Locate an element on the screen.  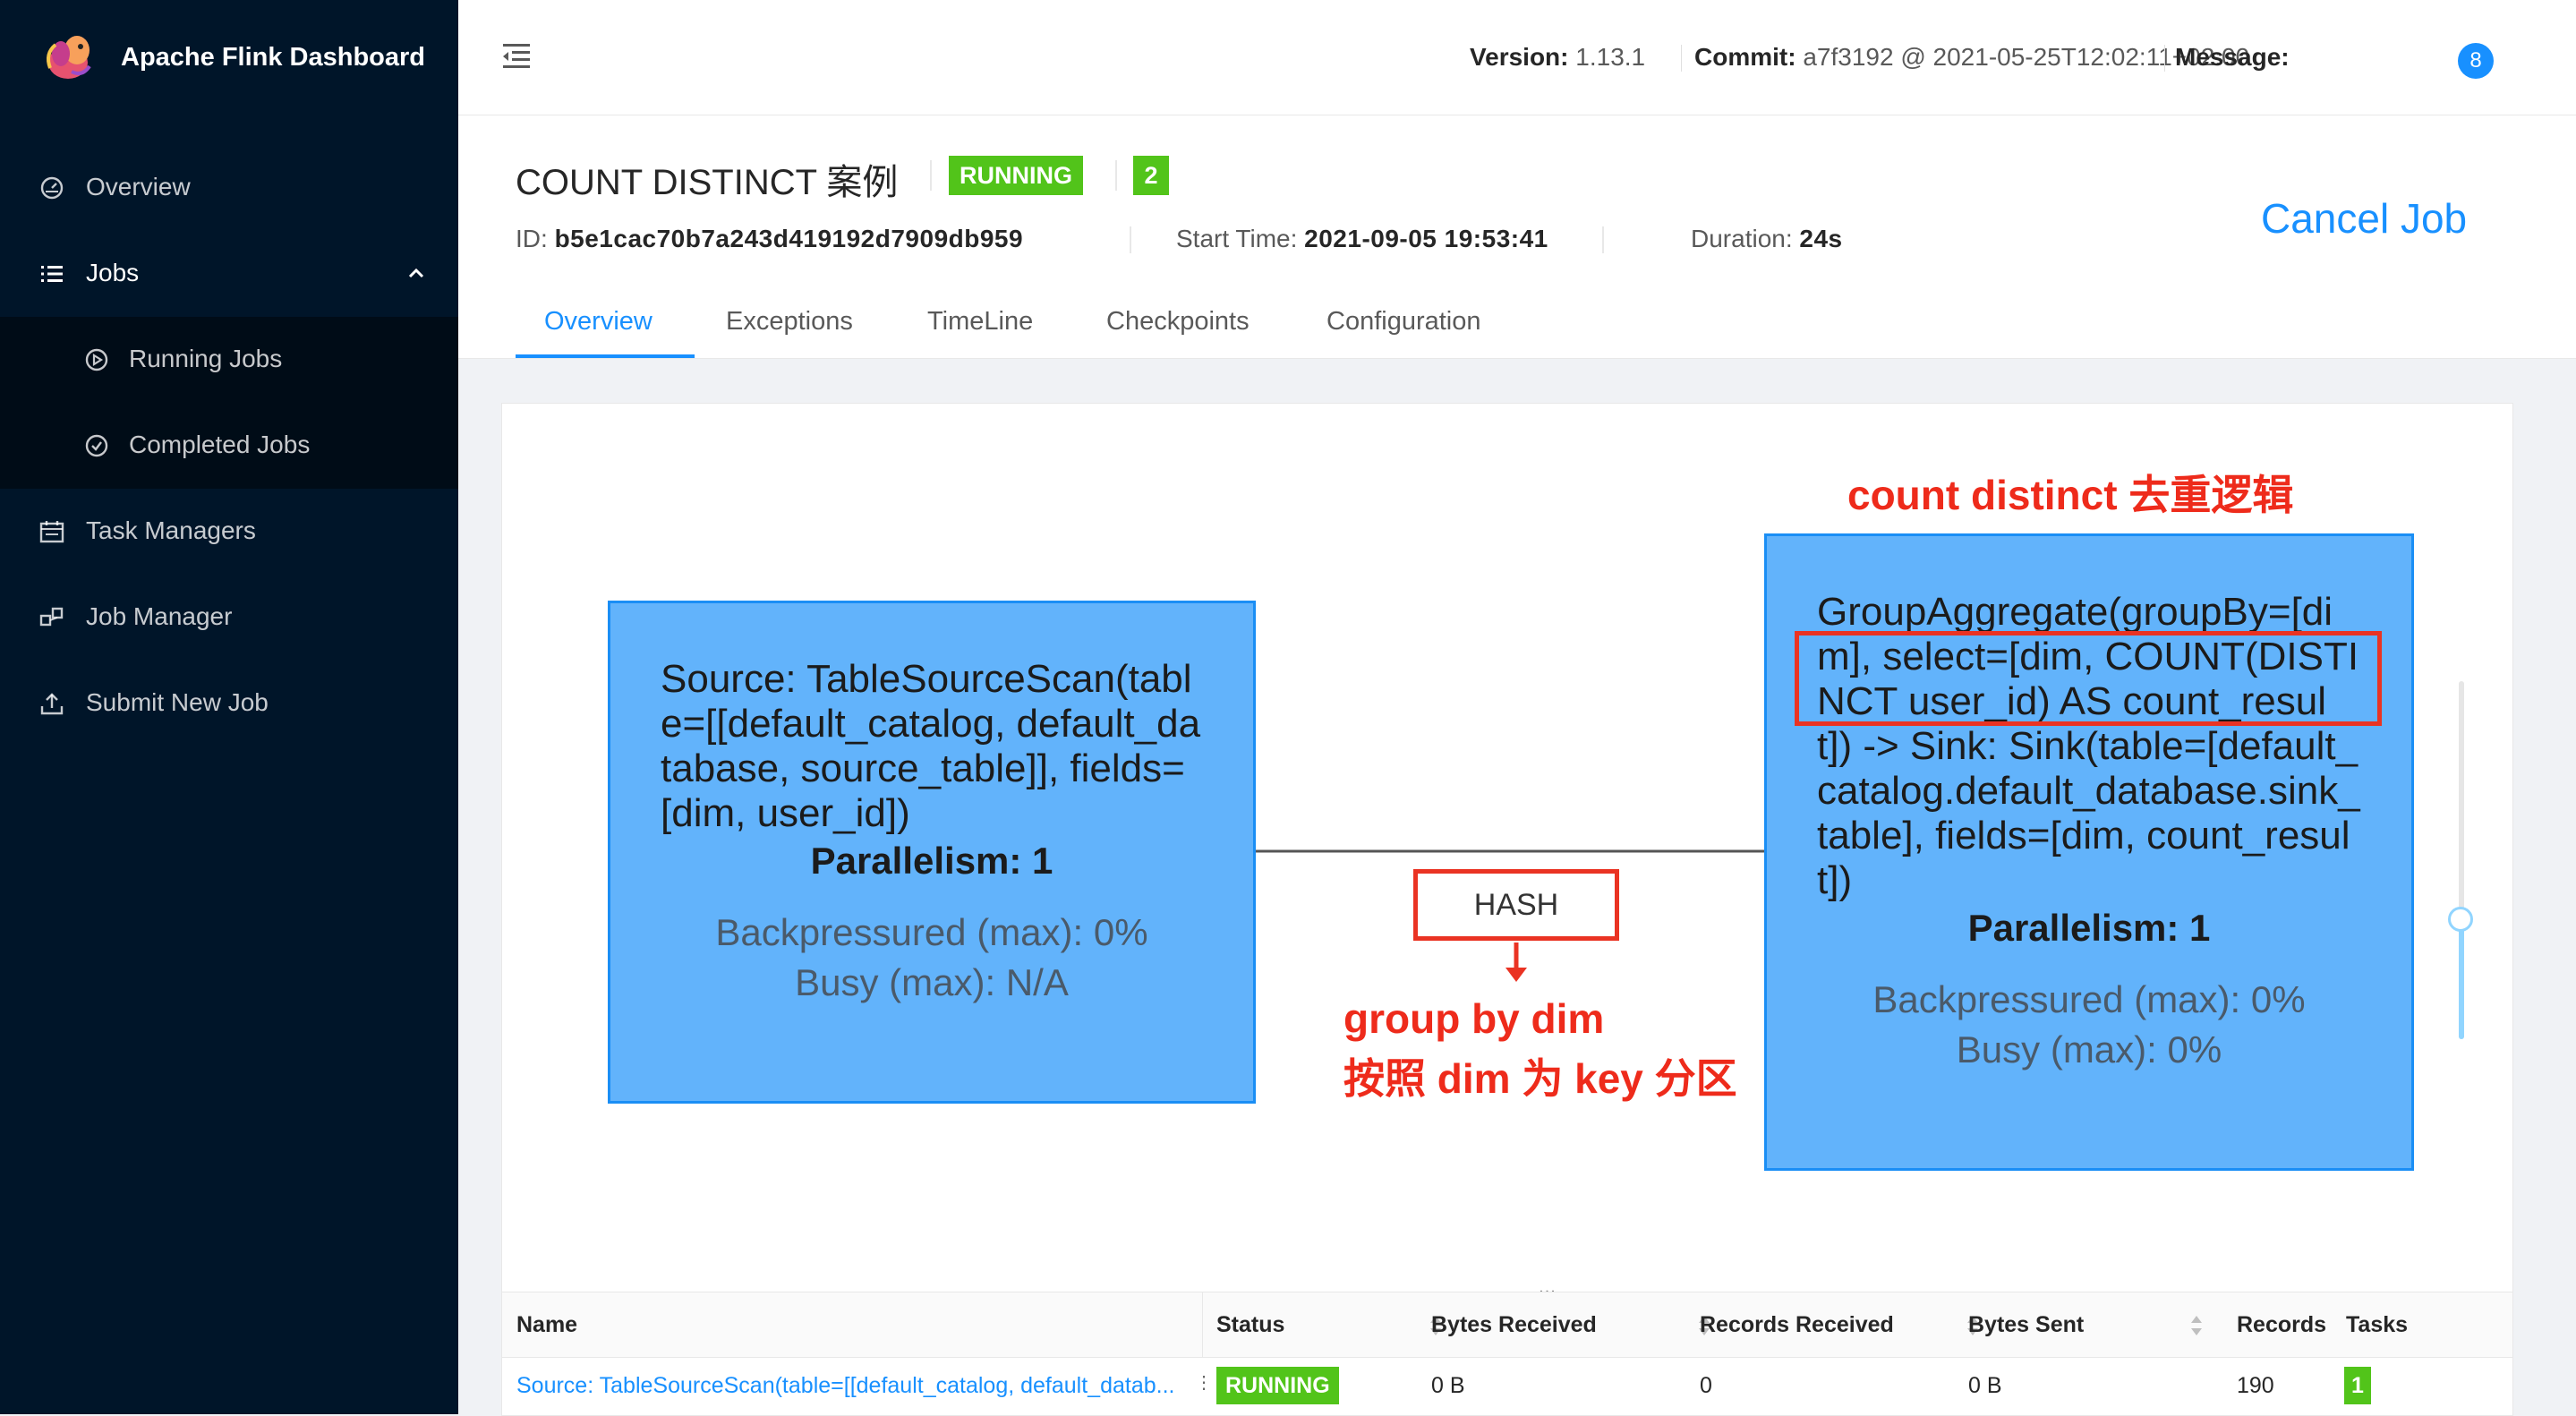
sidebar-item-label: Jobs is located at coordinates (113, 272).